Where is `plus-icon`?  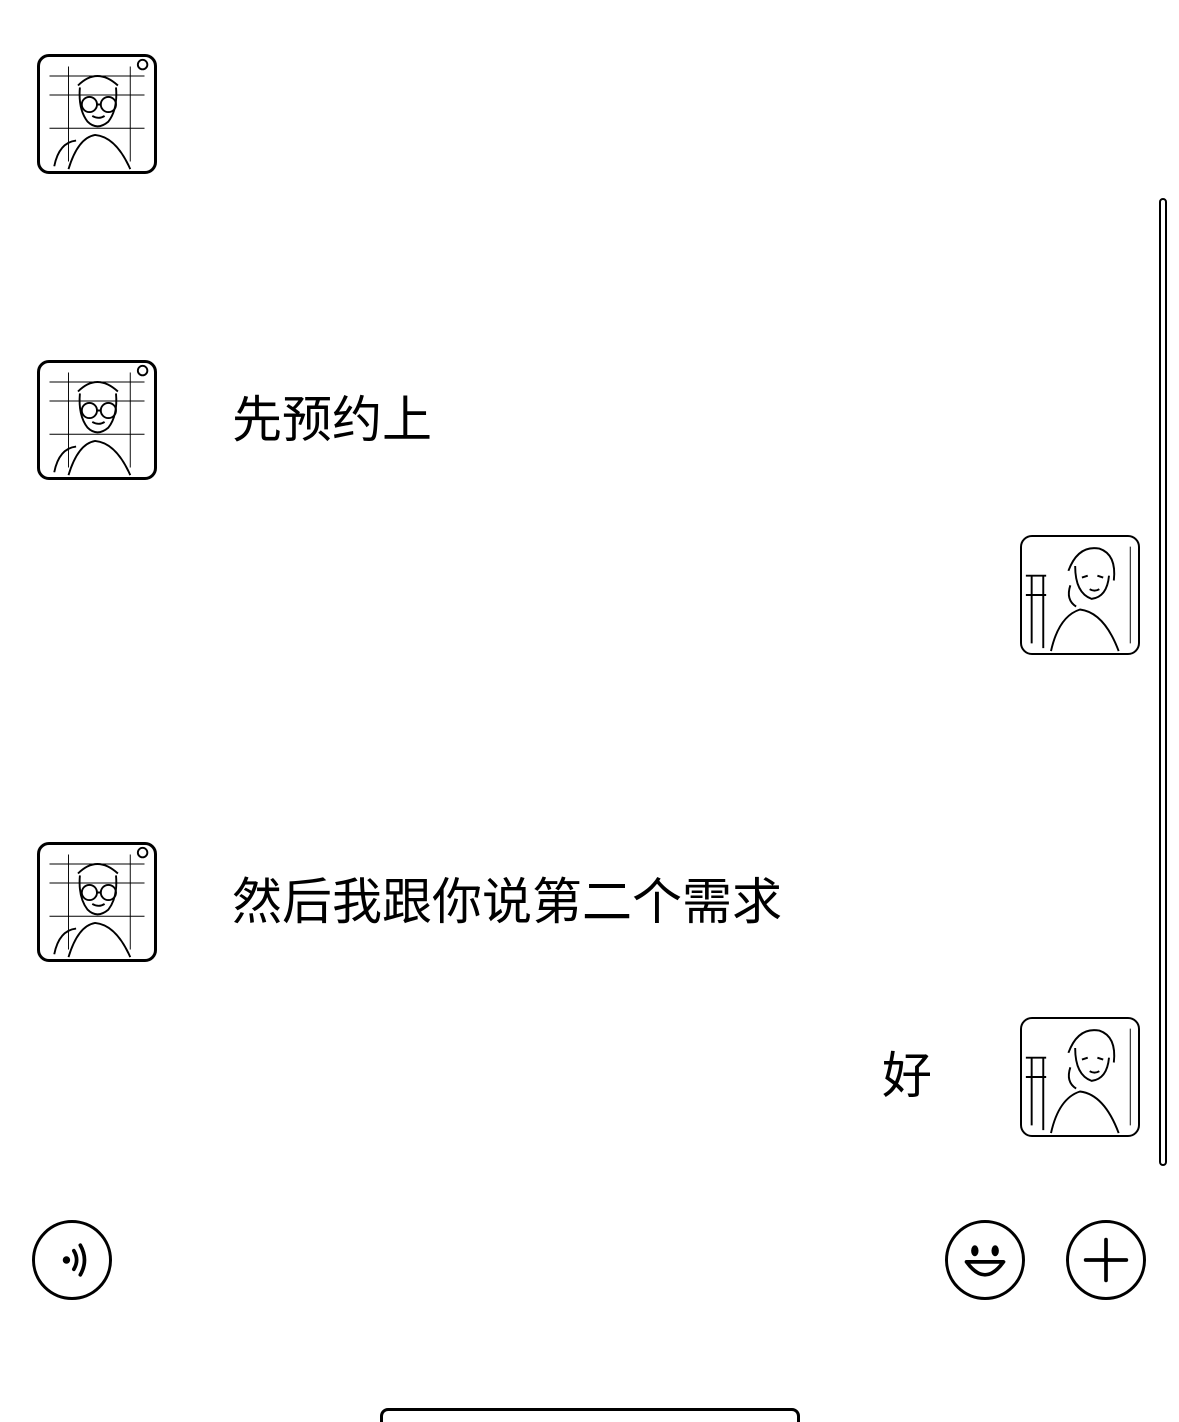 plus-icon is located at coordinates (1106, 1260).